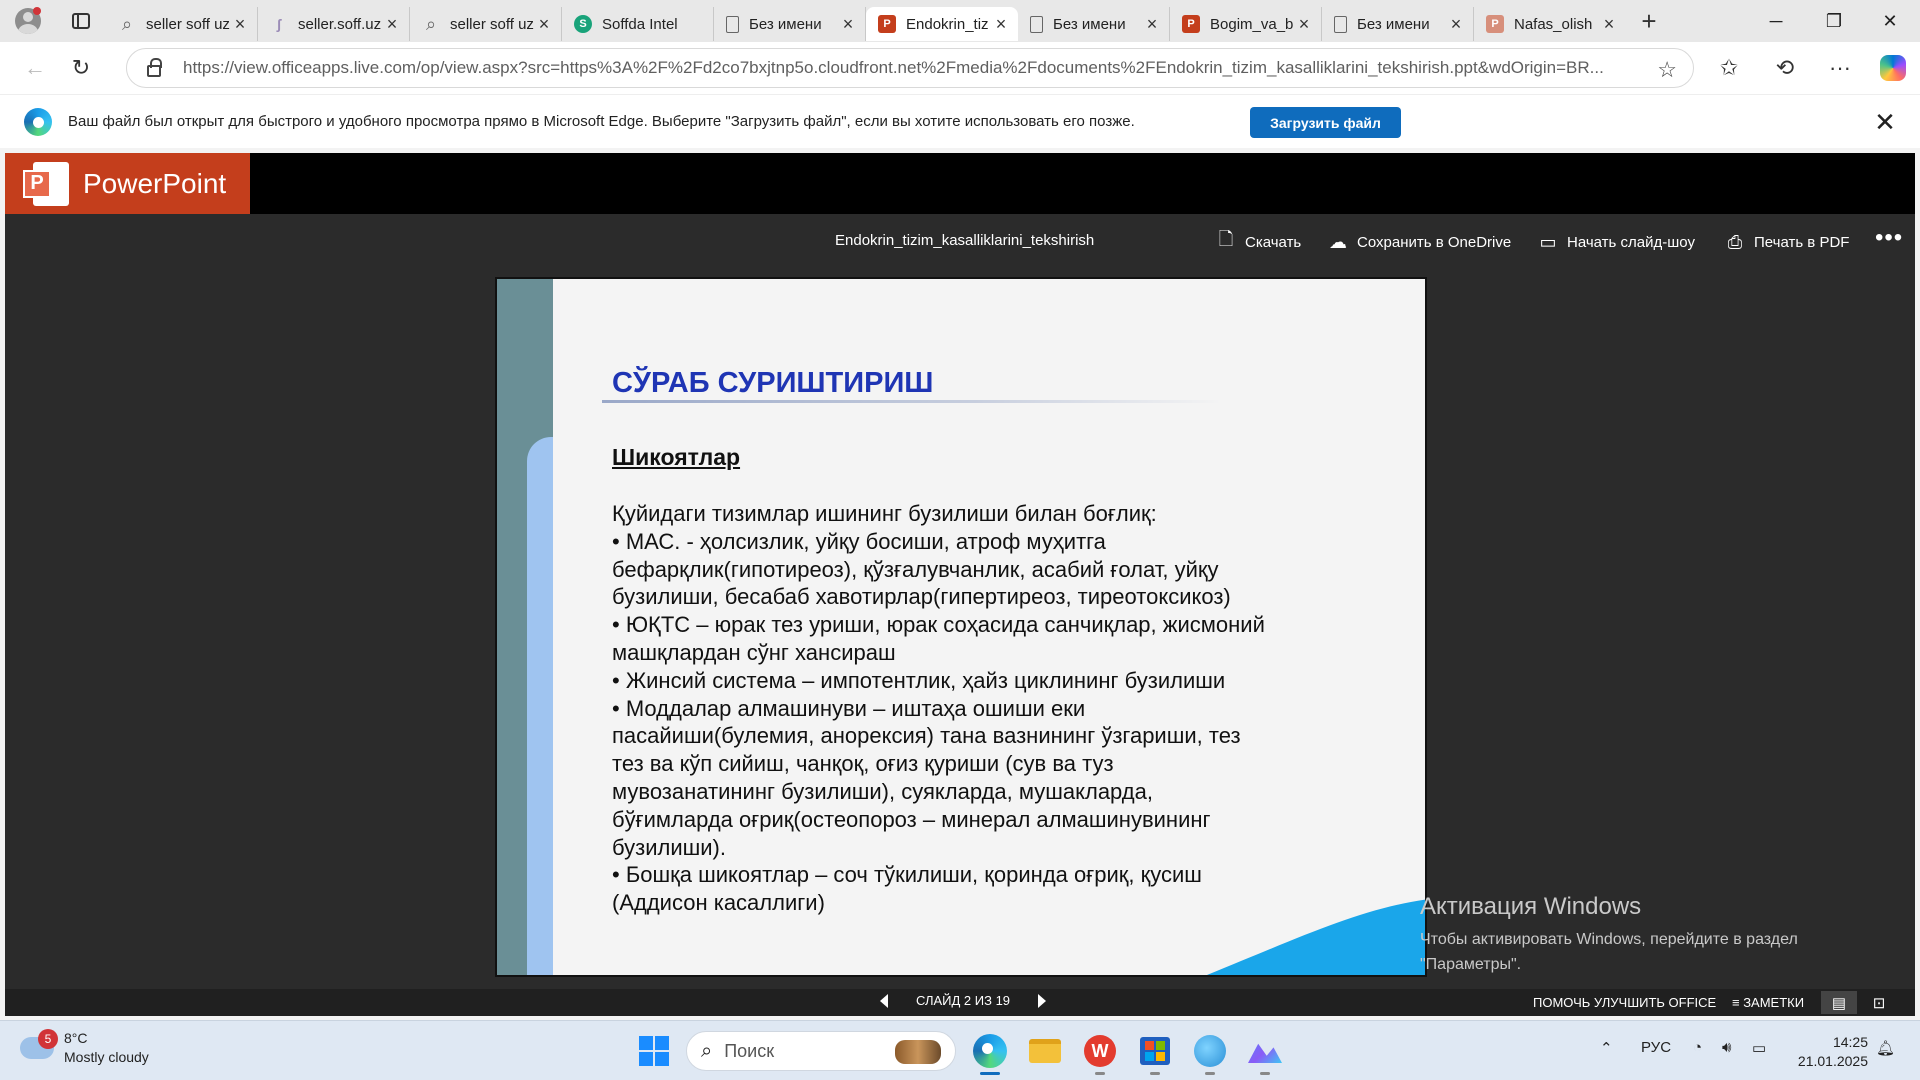 The width and height of the screenshot is (1920, 1080). What do you see at coordinates (1885, 1048) in the screenshot?
I see `notification-bell-icon: 🔔︎` at bounding box center [1885, 1048].